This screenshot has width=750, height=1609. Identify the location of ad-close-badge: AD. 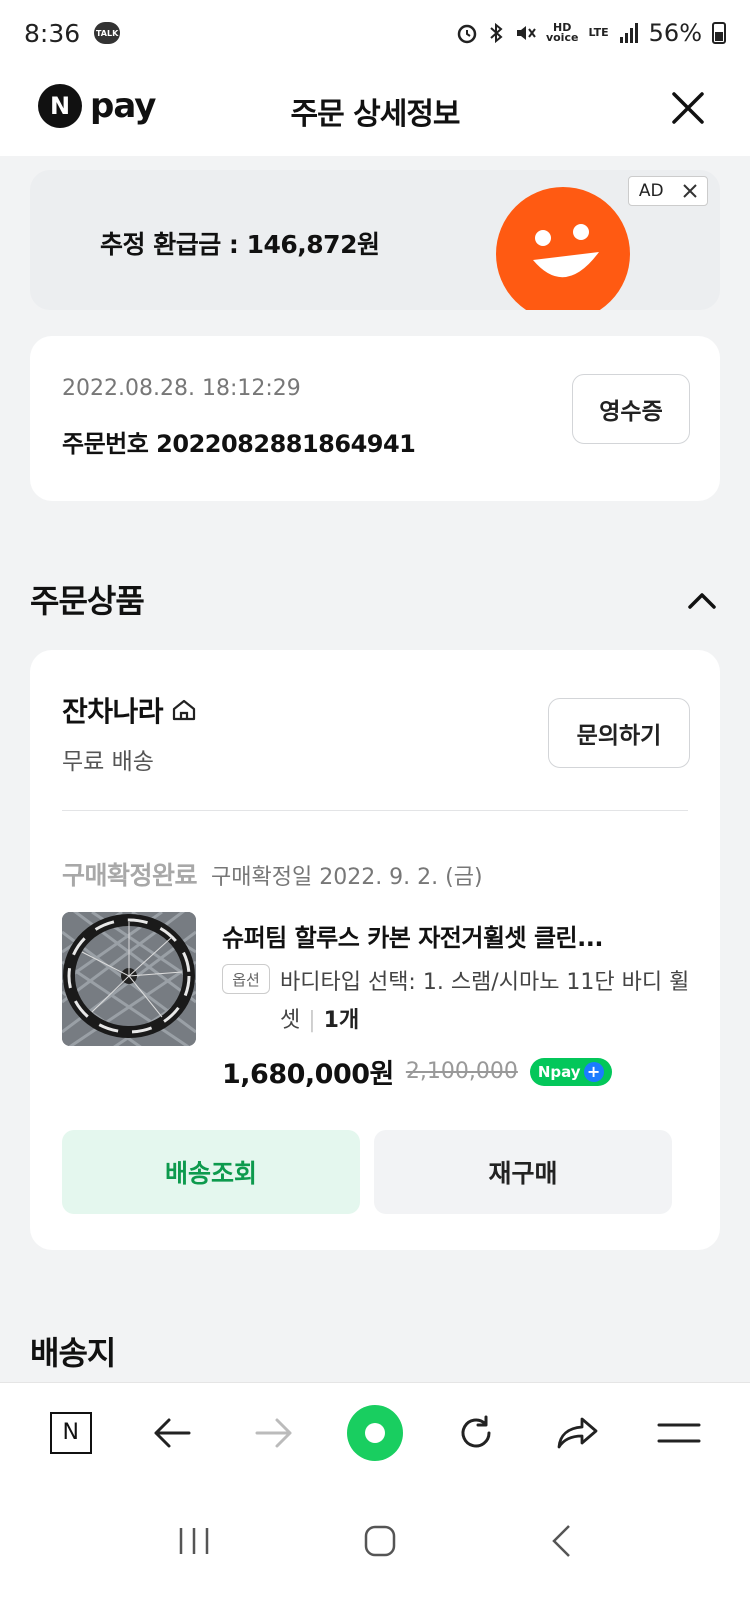
(668, 191).